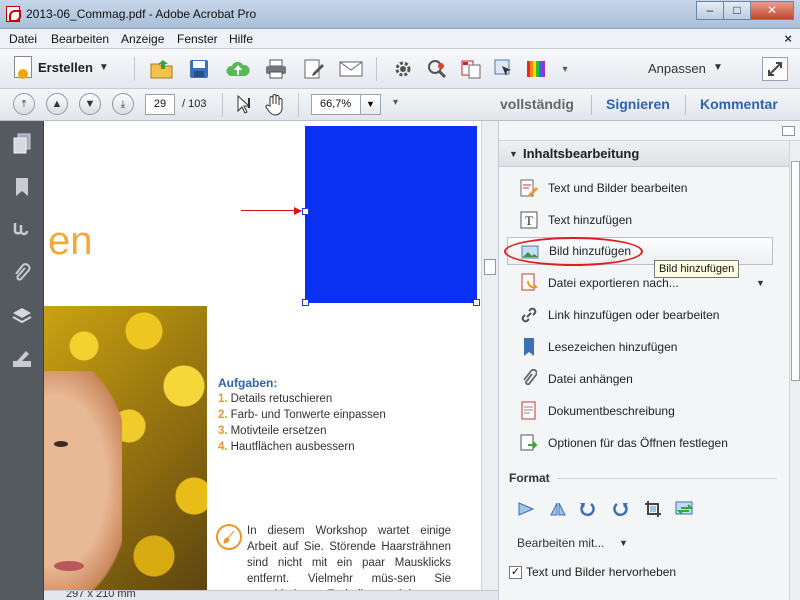 The height and width of the screenshot is (600, 800). Describe the element at coordinates (391, 214) in the screenshot. I see `selected-image-placeholder` at that location.